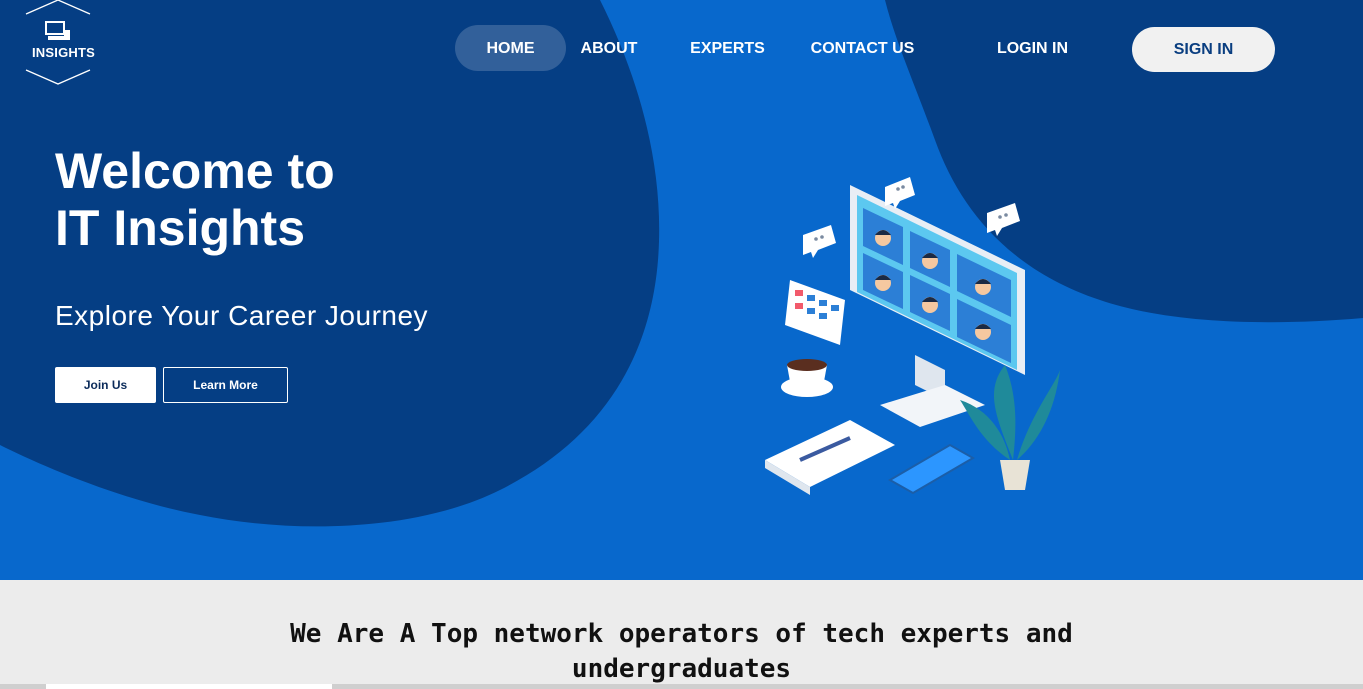 The height and width of the screenshot is (689, 1363). What do you see at coordinates (1032, 48) in the screenshot?
I see `nav-login: LOGIN IN` at bounding box center [1032, 48].